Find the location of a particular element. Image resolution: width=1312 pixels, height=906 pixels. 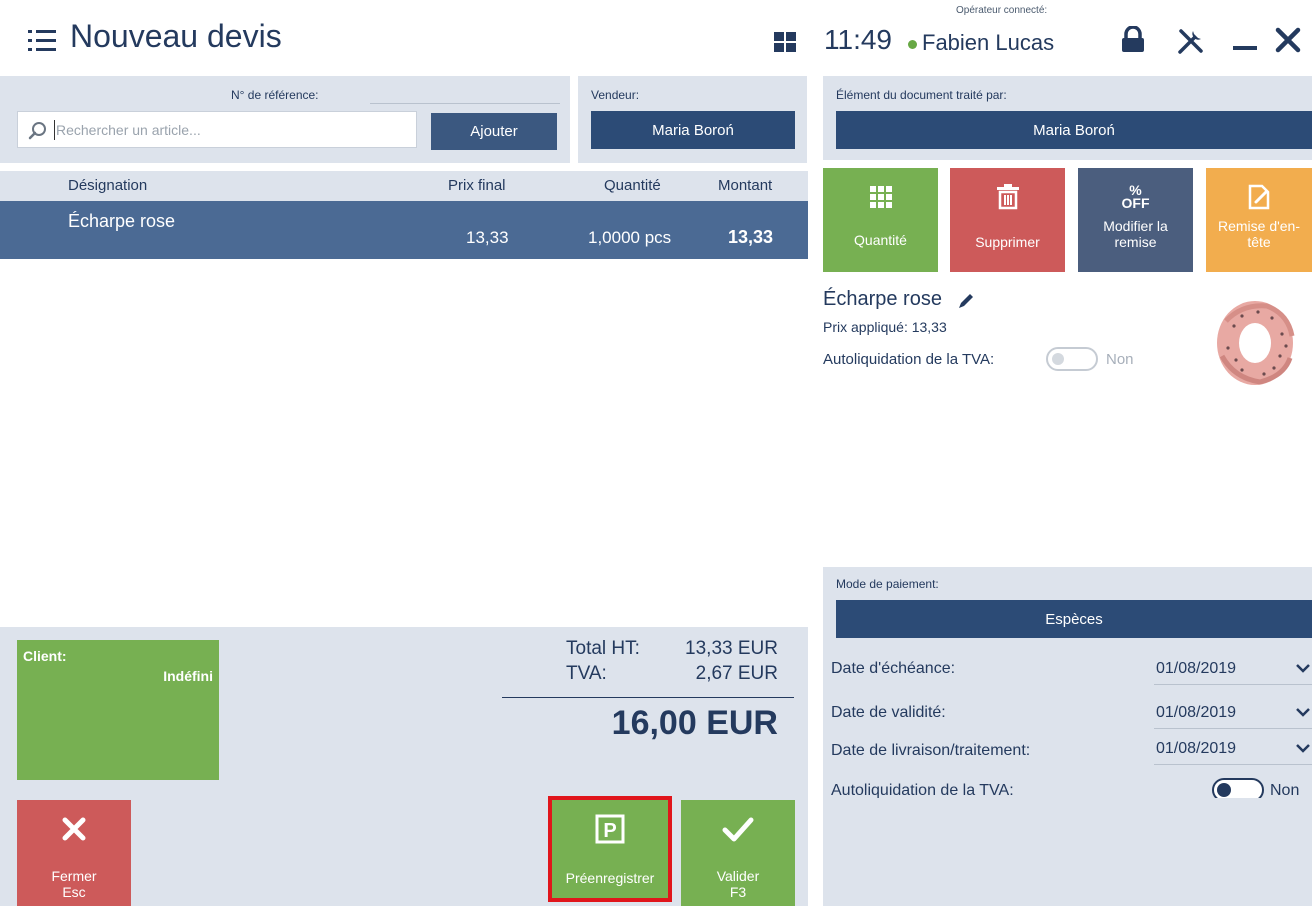

close-icon is located at coordinates (1288, 40).